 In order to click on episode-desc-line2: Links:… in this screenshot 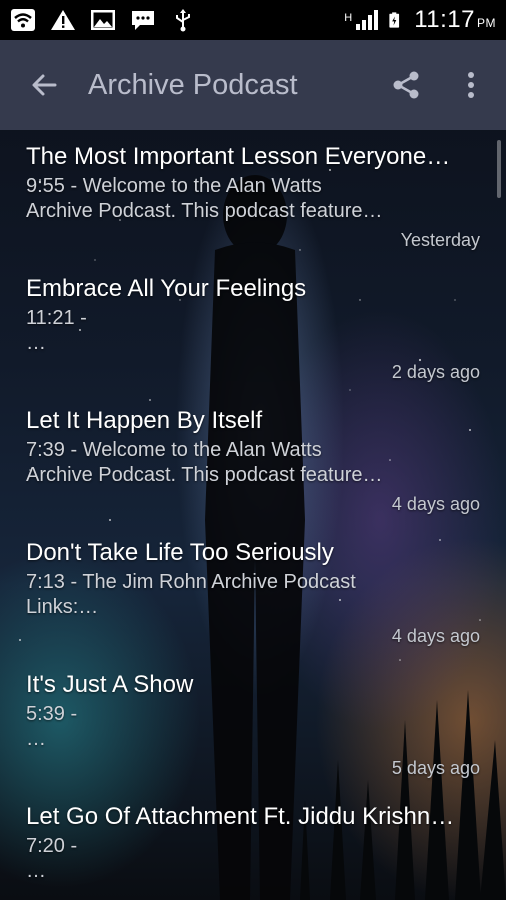, I will do `click(62, 607)`.